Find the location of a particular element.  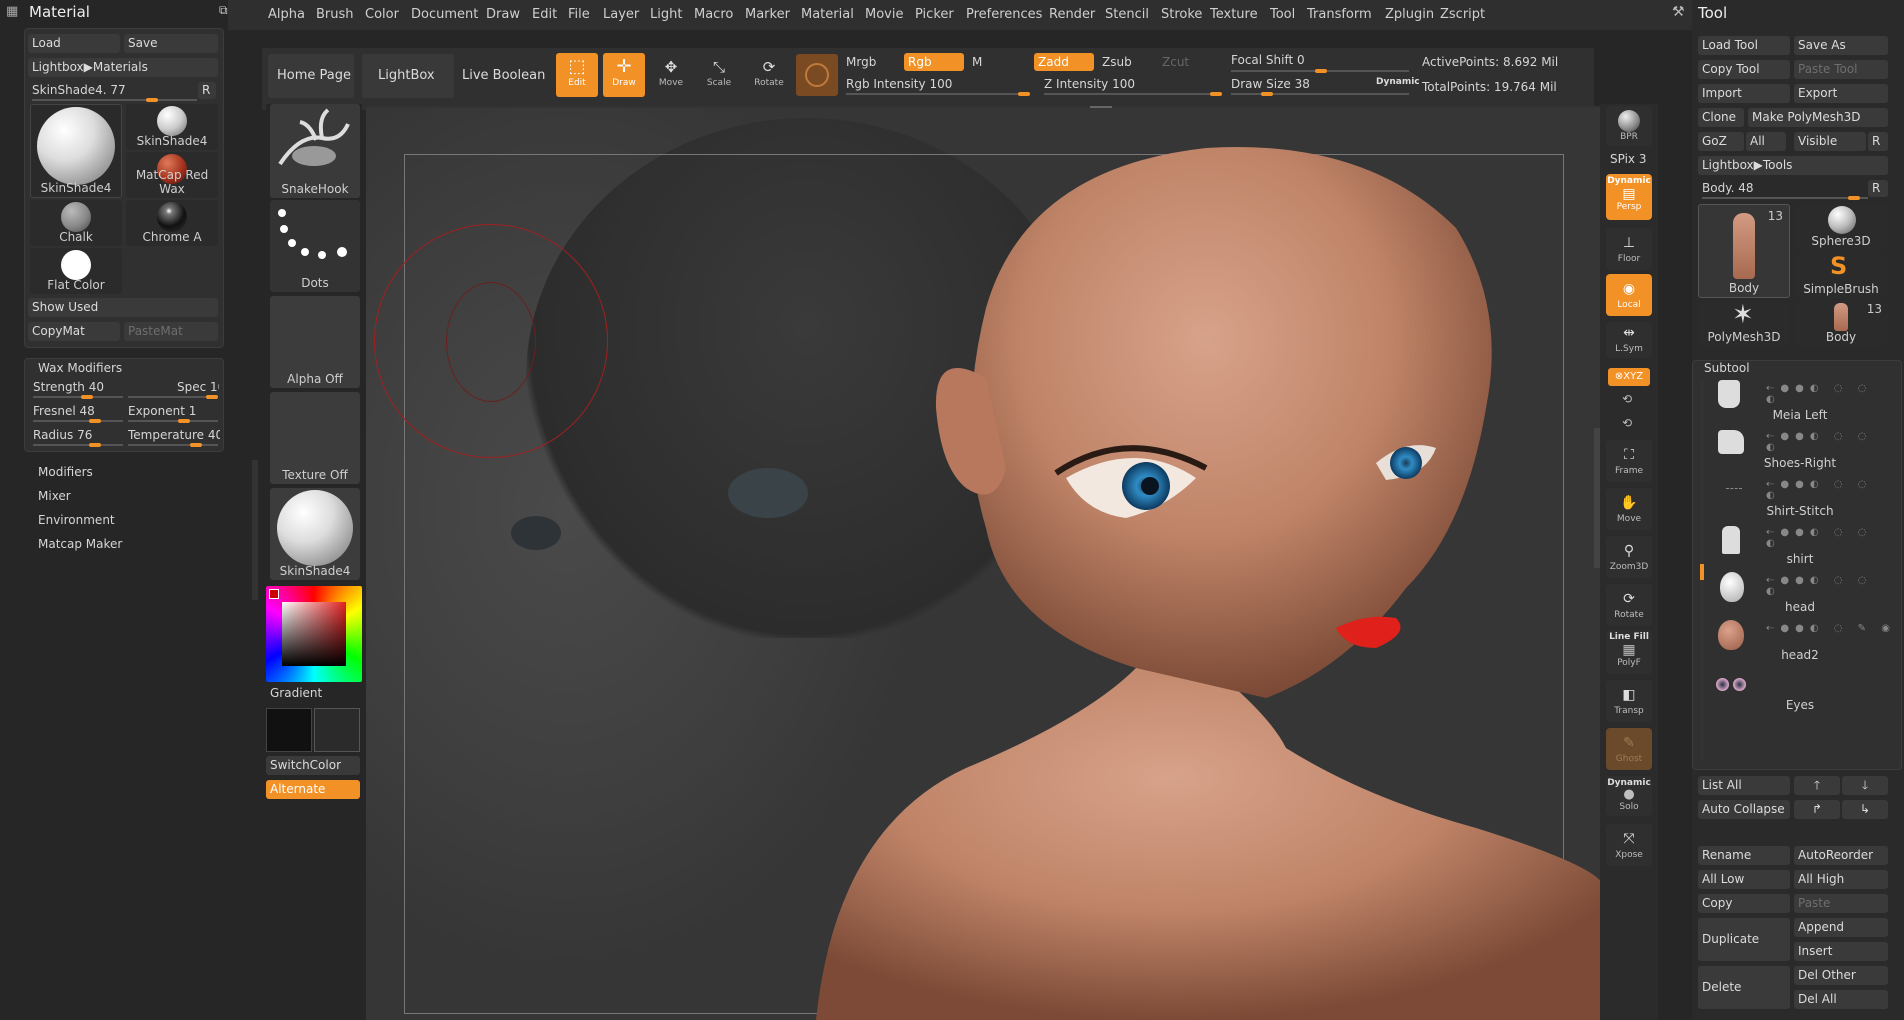

menu-picker: Picker is located at coordinates (934, 14).